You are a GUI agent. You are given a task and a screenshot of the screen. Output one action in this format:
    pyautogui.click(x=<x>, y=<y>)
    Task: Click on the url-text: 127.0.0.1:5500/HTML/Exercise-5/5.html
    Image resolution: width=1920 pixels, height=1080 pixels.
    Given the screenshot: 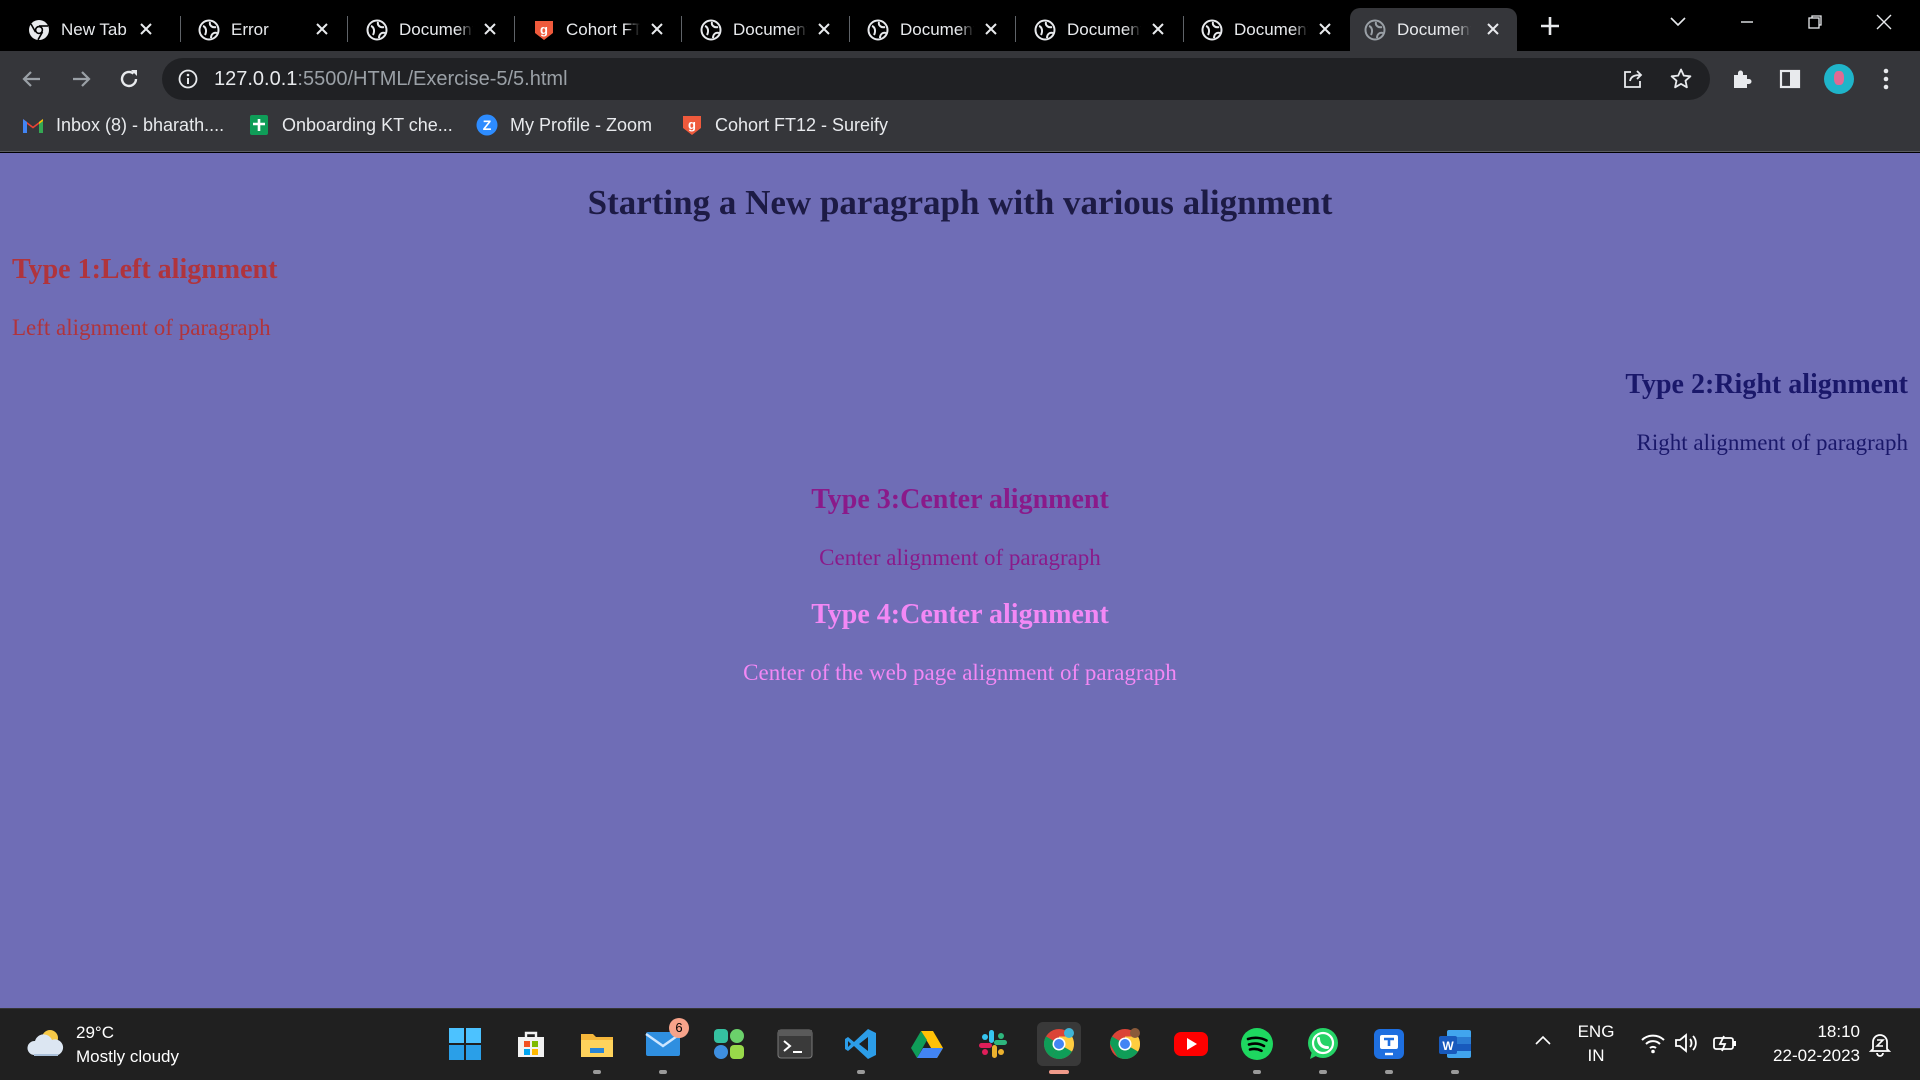 What is the action you would take?
    pyautogui.click(x=391, y=79)
    